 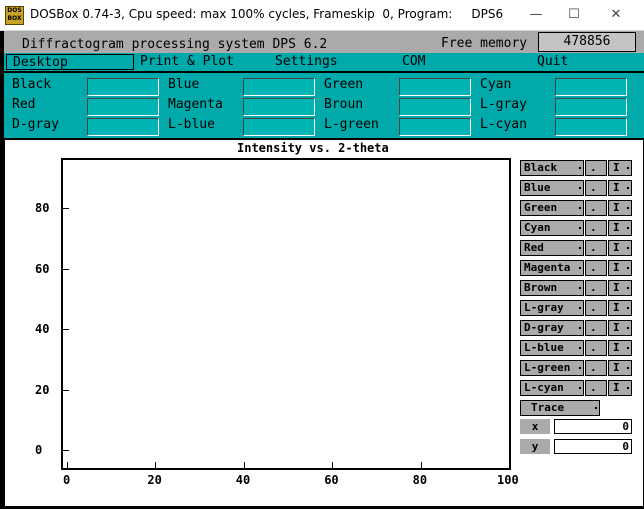 I want to click on palette-field-blue, so click(x=279, y=87).